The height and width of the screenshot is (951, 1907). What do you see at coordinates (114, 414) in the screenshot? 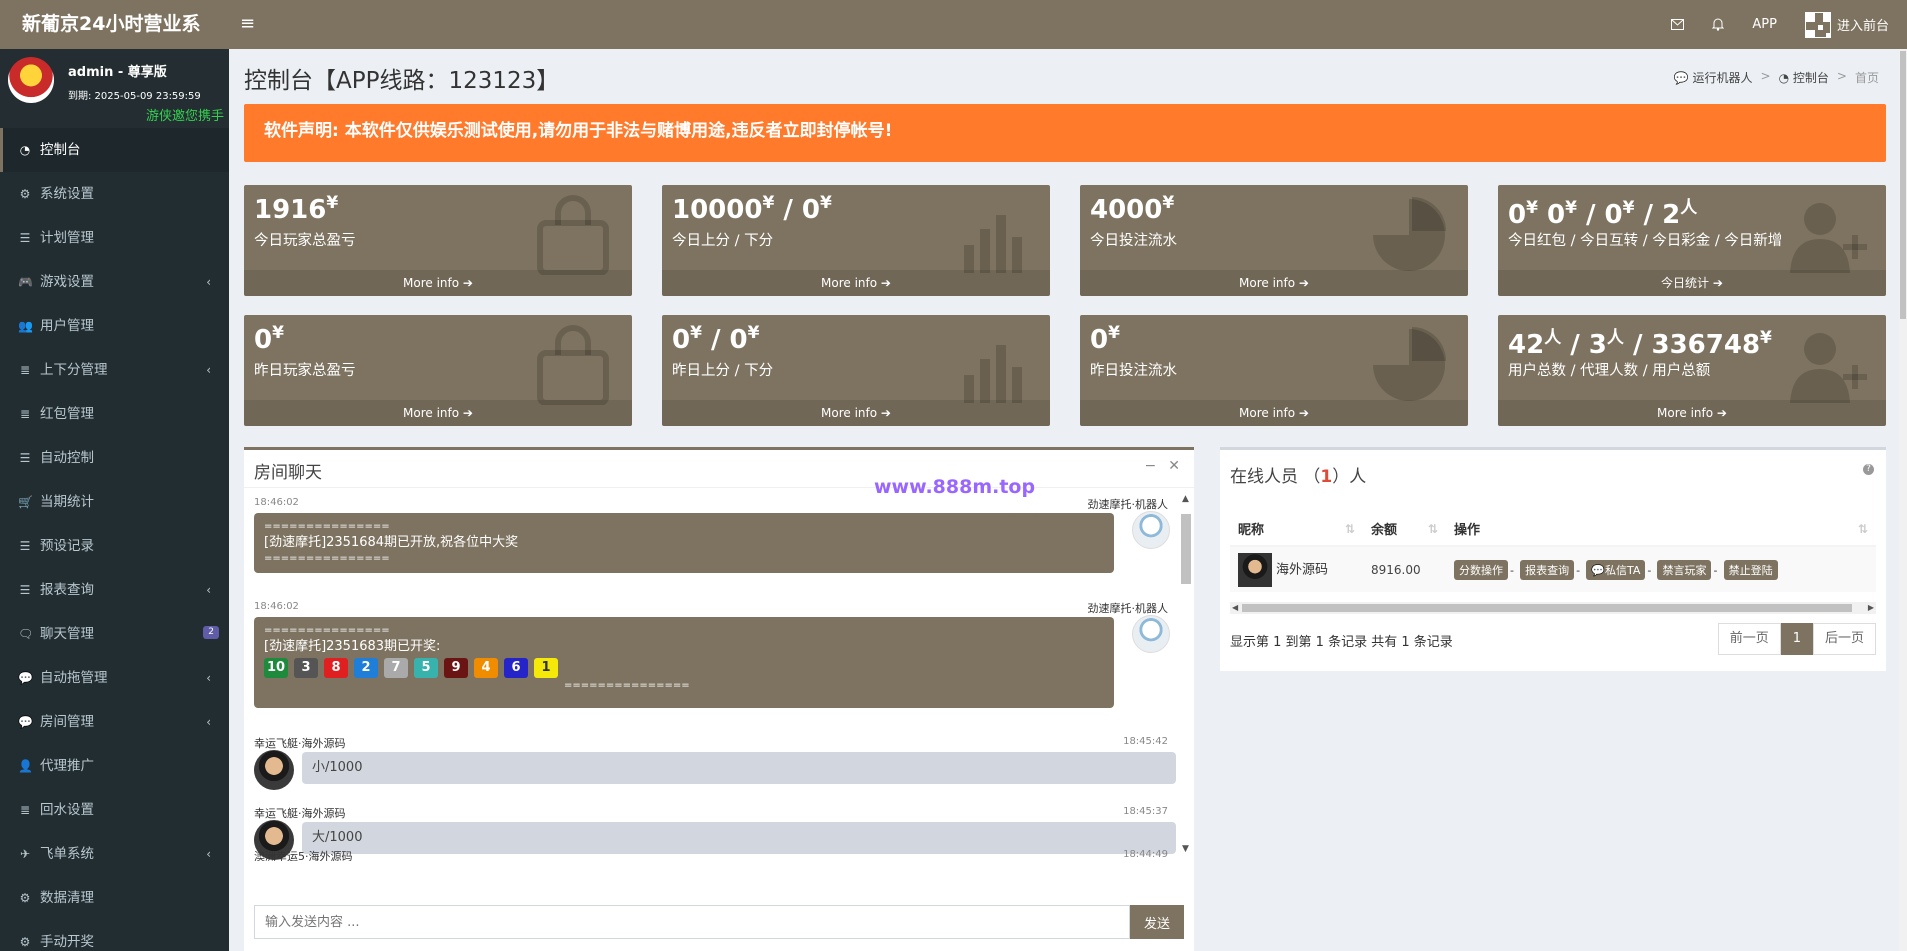
I see `sidebar-item: ≣ 红包管理` at bounding box center [114, 414].